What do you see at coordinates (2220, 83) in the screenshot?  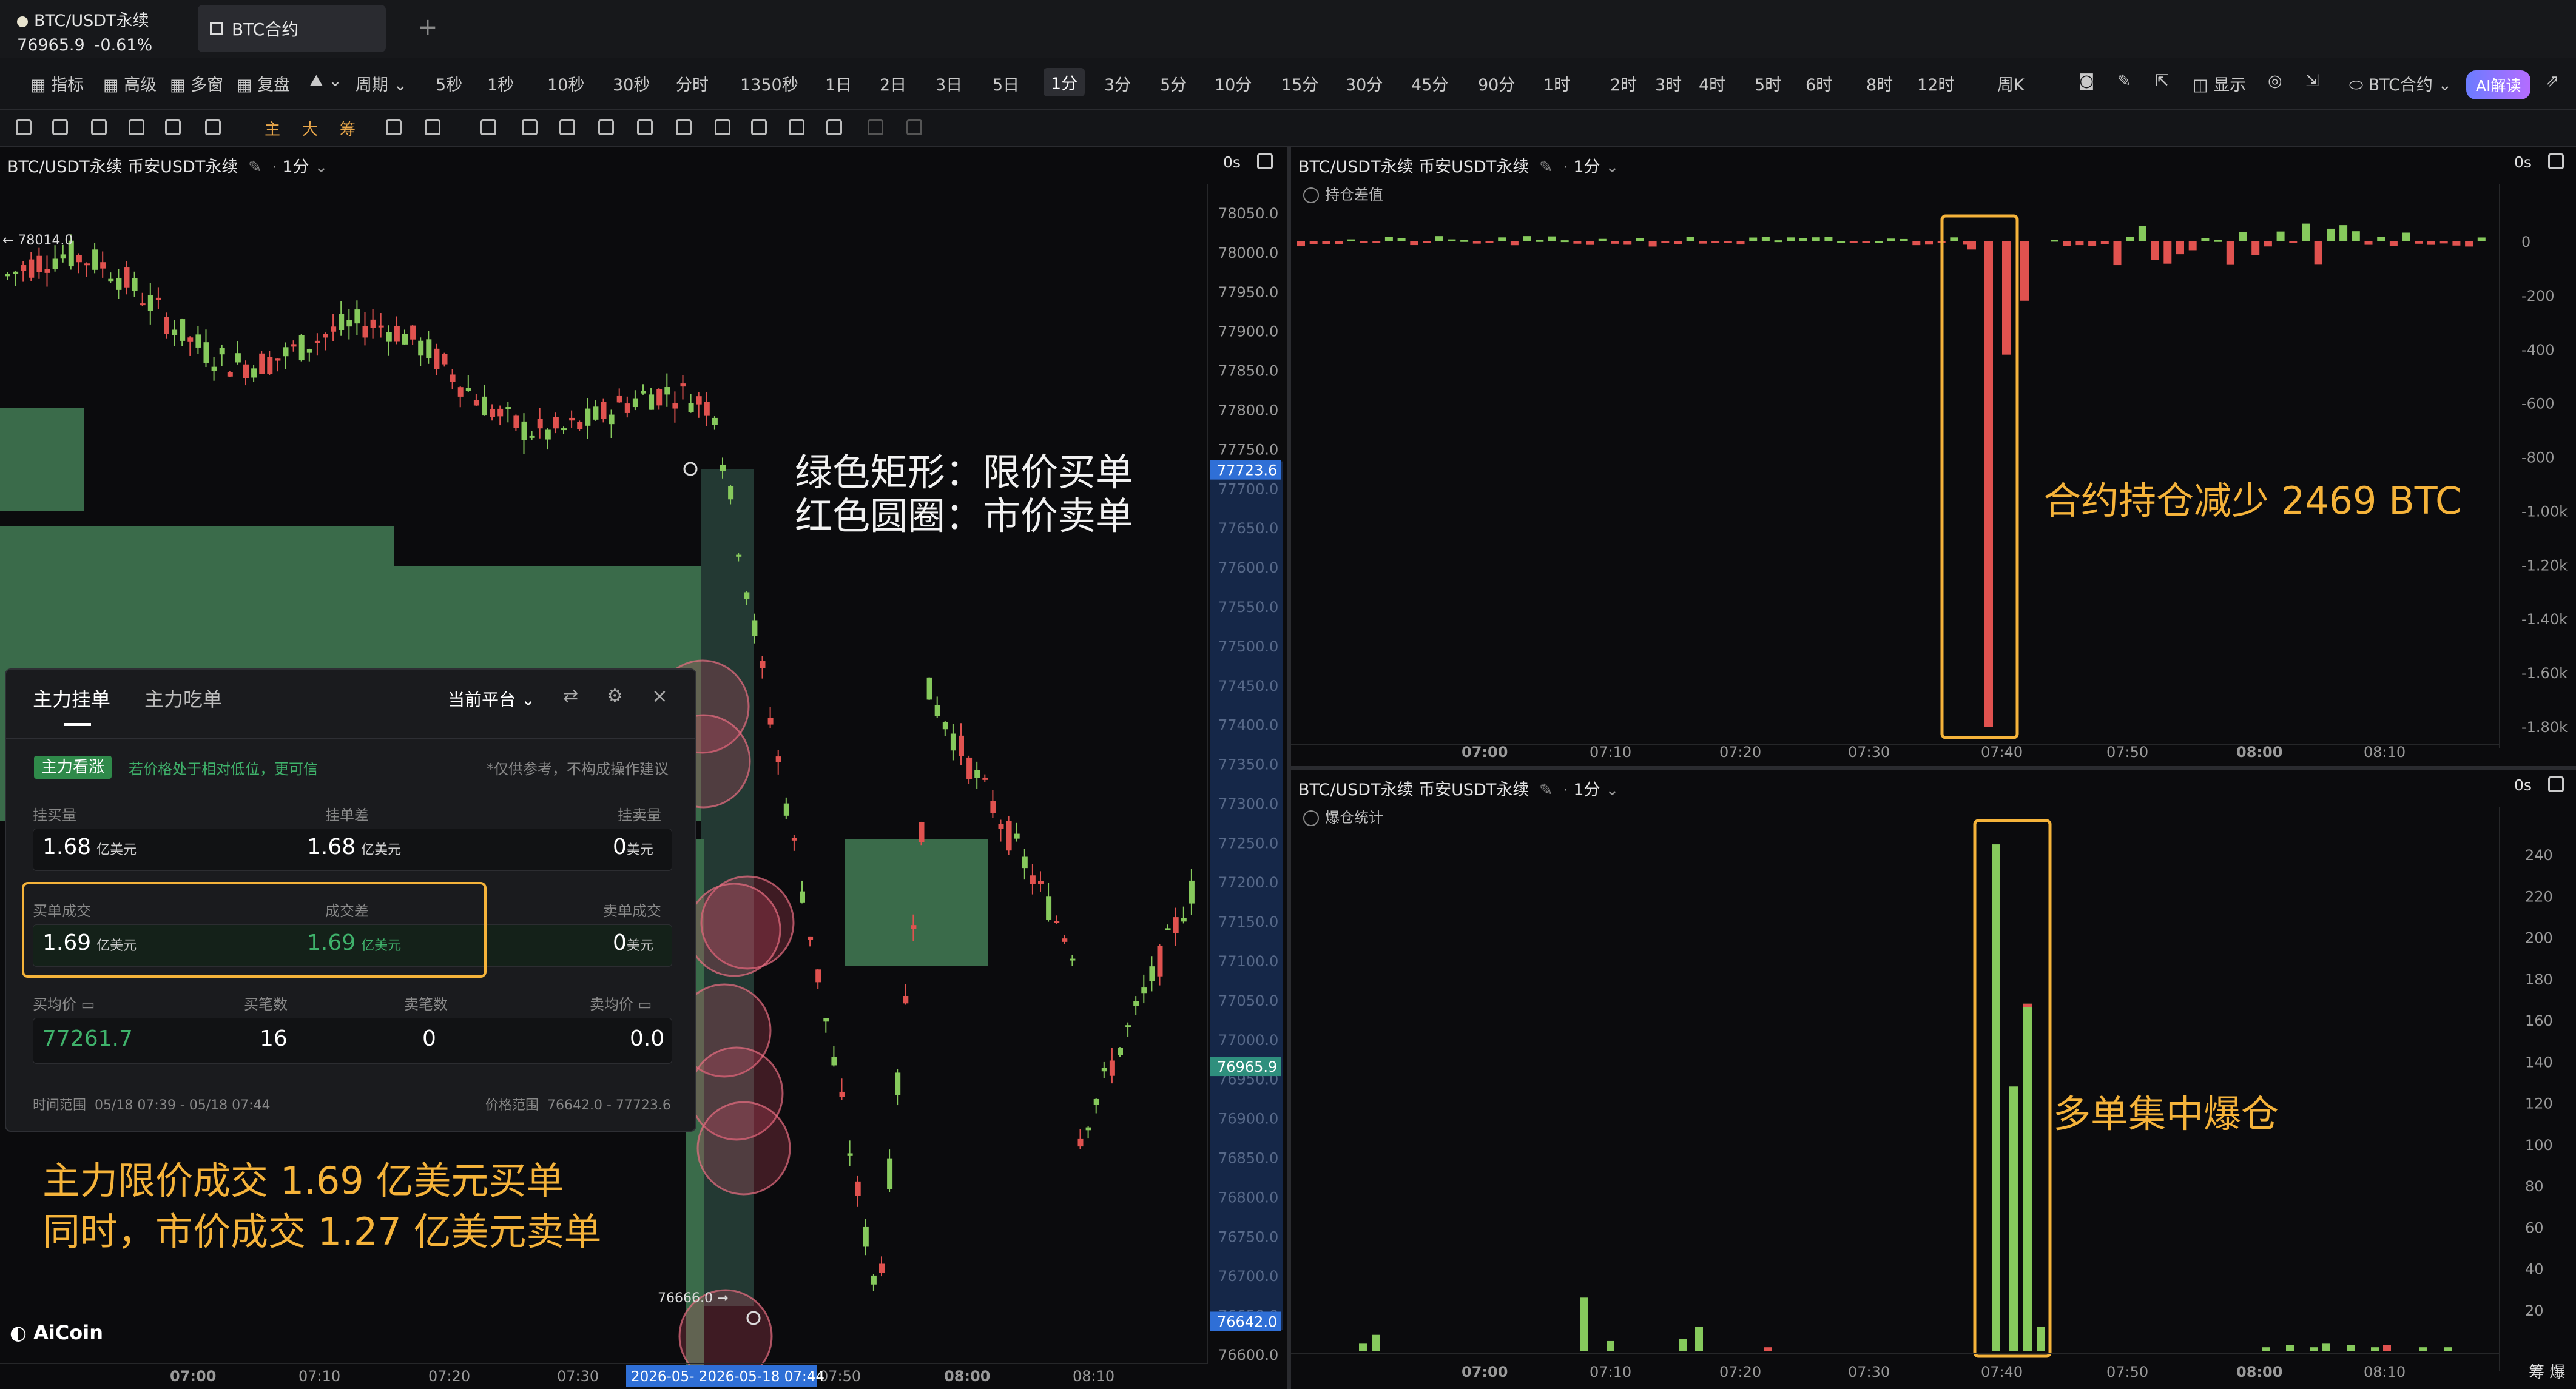 I see `display-menu: ◫ 显示` at bounding box center [2220, 83].